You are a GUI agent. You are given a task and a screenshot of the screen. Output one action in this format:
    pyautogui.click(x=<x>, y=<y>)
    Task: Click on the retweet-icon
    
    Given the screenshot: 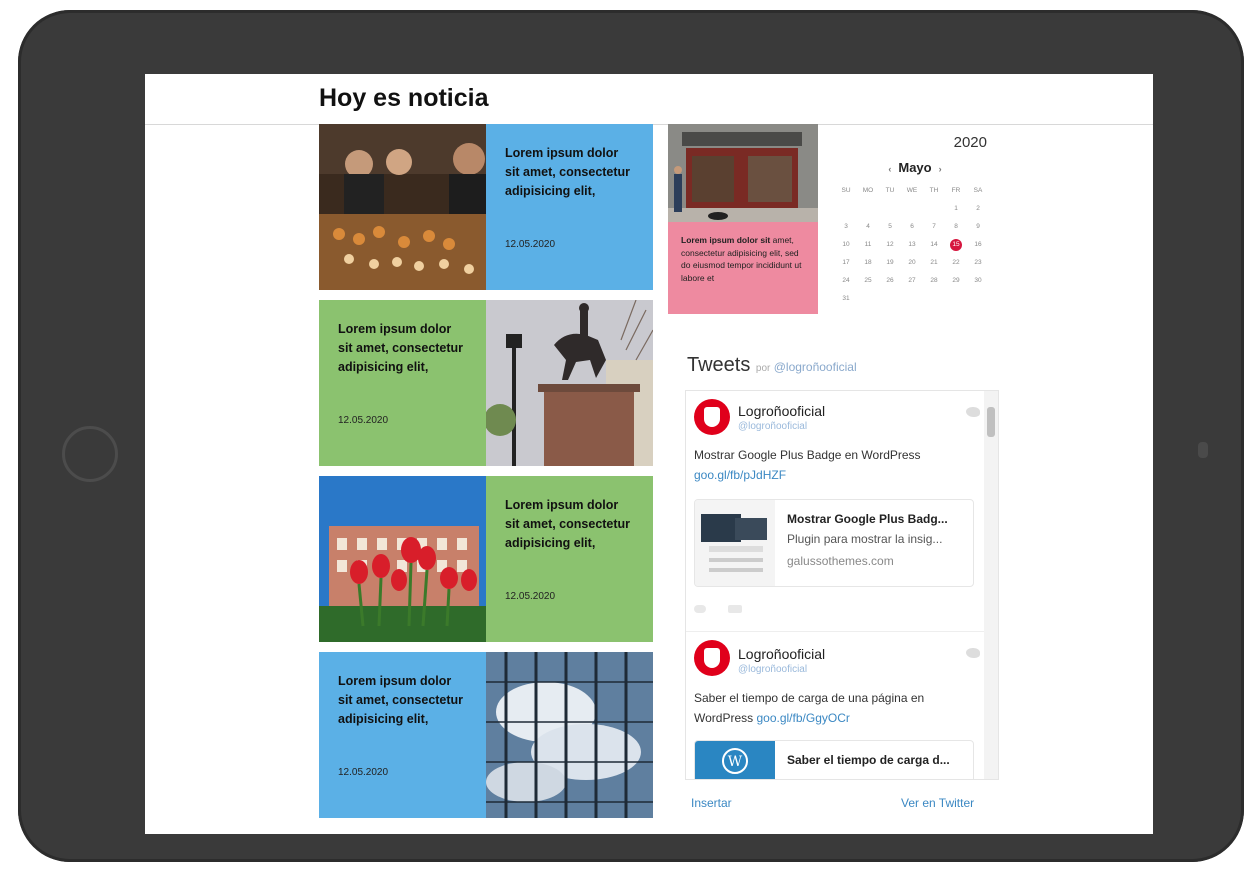 What is the action you would take?
    pyautogui.click(x=735, y=609)
    